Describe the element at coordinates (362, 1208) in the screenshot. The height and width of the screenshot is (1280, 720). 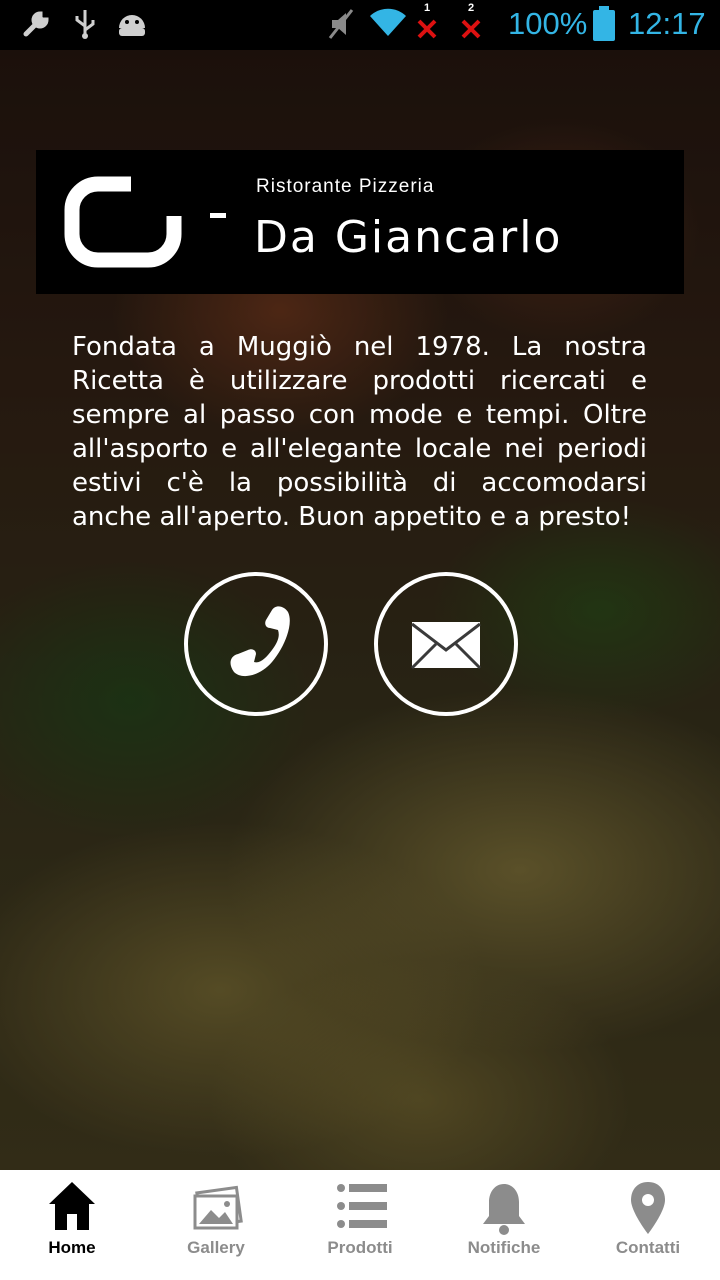
I see `list-icon` at that location.